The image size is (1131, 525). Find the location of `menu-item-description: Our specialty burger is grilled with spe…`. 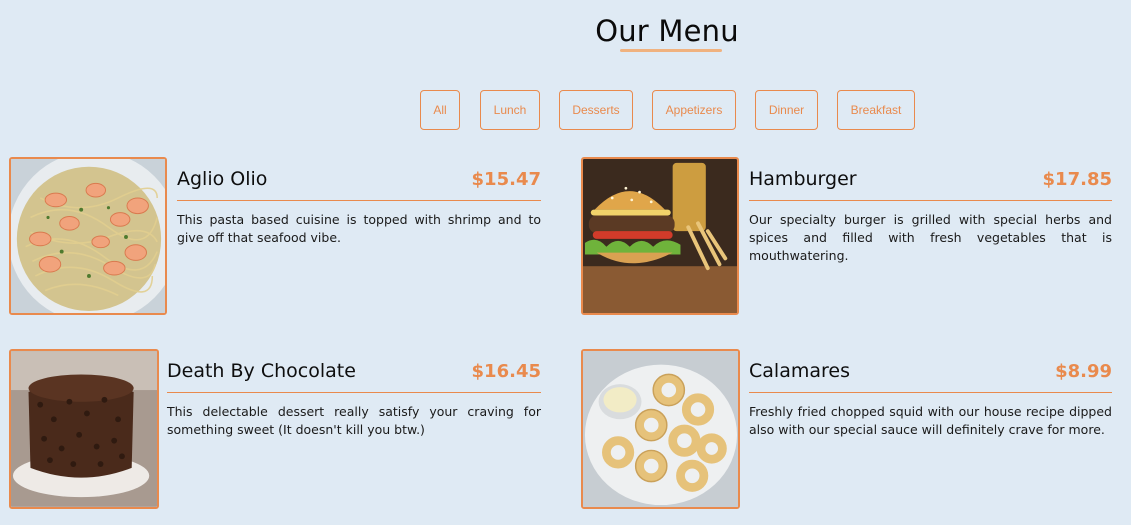

menu-item-description: Our specialty burger is grilled with spe… is located at coordinates (930, 237).